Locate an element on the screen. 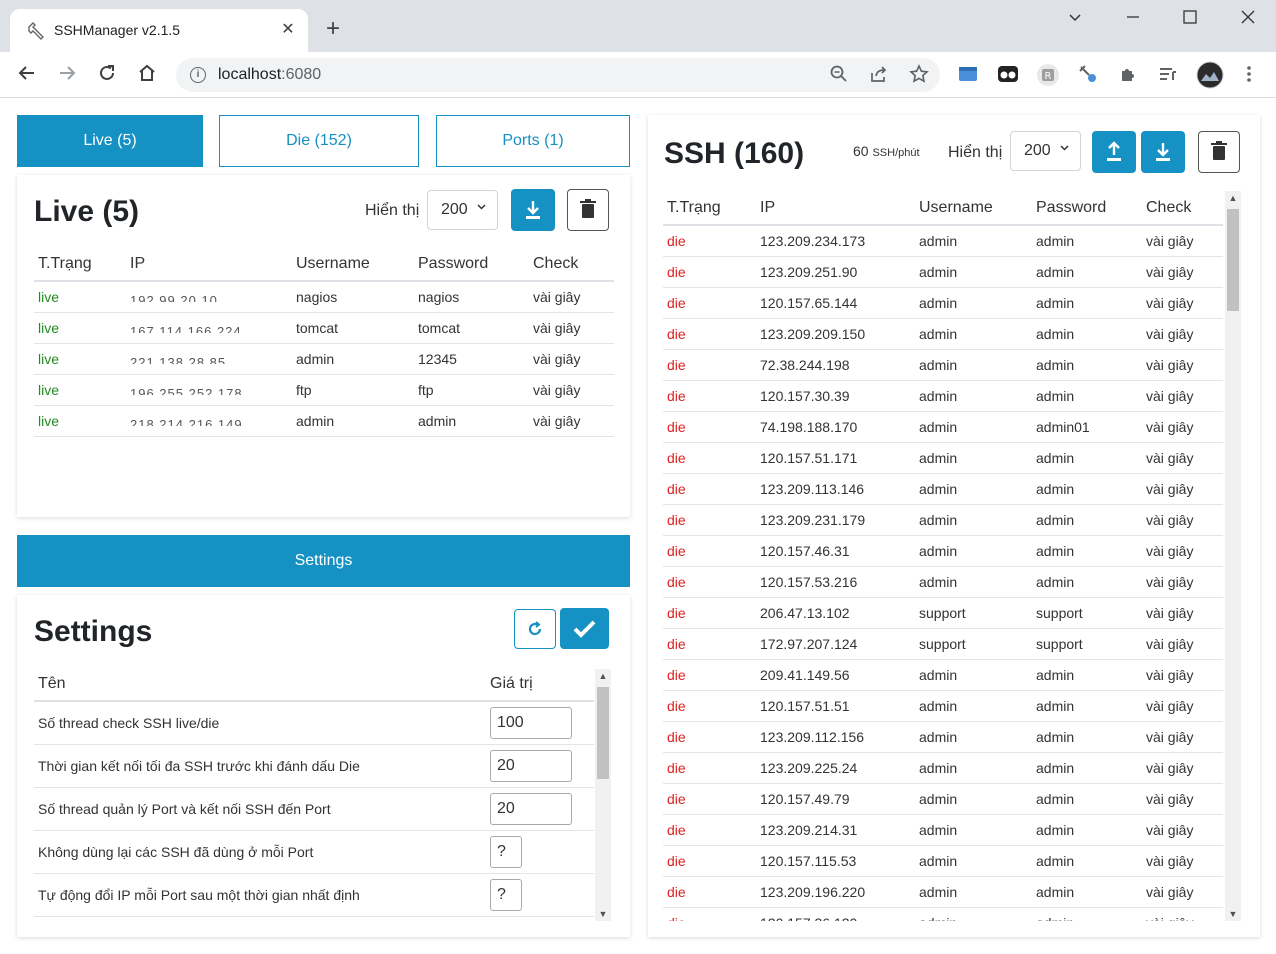 The image size is (1276, 954). table-row: die 120.157.49.79 admin admin vài giây is located at coordinates (943, 799).